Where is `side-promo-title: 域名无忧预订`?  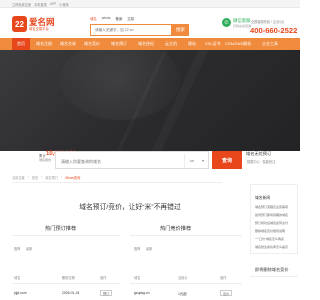 side-promo-title: 域名无忧预订 is located at coordinates (258, 154).